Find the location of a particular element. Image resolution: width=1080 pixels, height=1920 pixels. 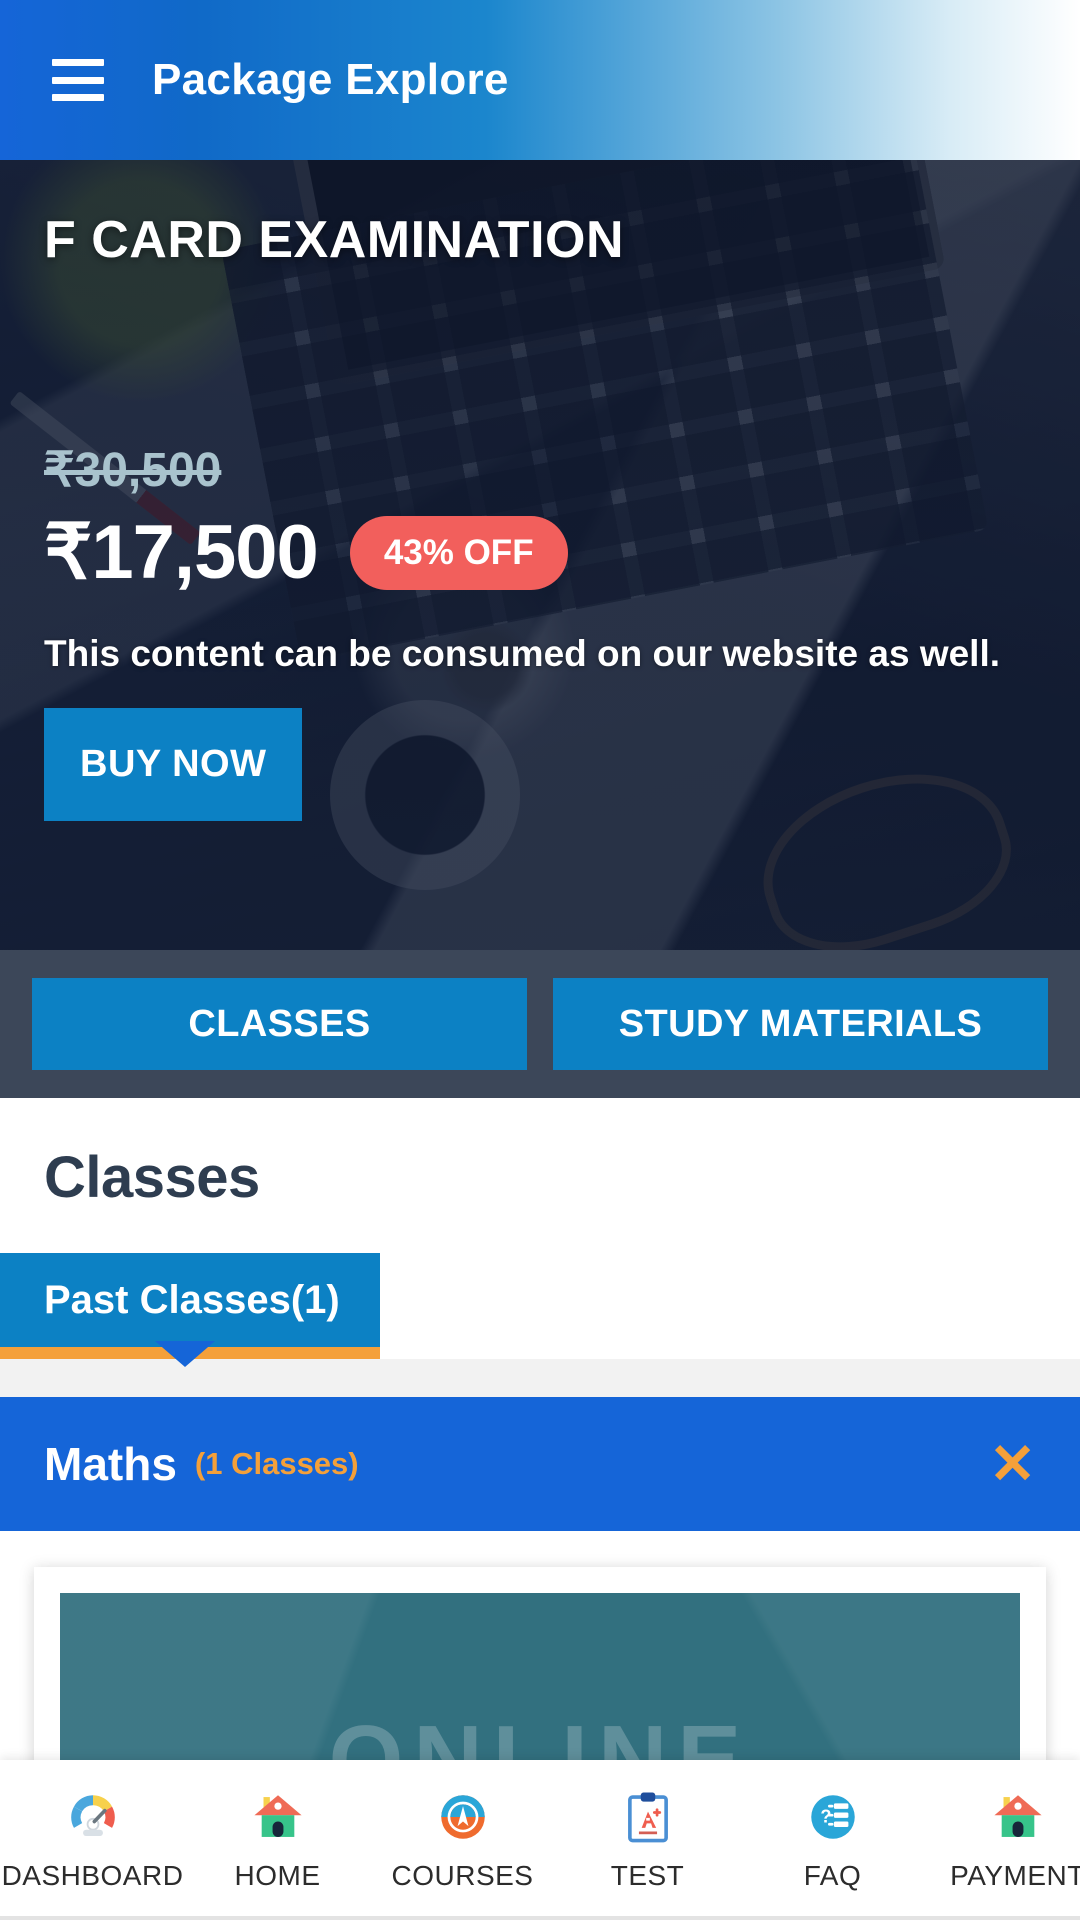

tab-past-classes: Past Classes(1) is located at coordinates (190, 1303).